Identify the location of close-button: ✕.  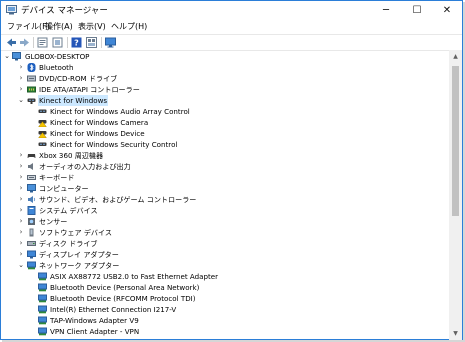
(447, 10).